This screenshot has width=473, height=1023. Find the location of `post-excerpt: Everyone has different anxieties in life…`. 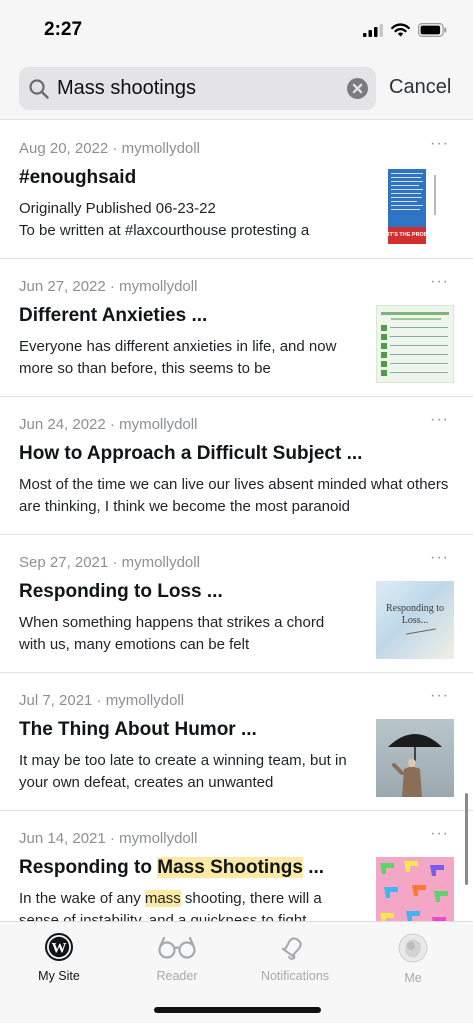

post-excerpt: Everyone has different anxieties in life… is located at coordinates (178, 357).